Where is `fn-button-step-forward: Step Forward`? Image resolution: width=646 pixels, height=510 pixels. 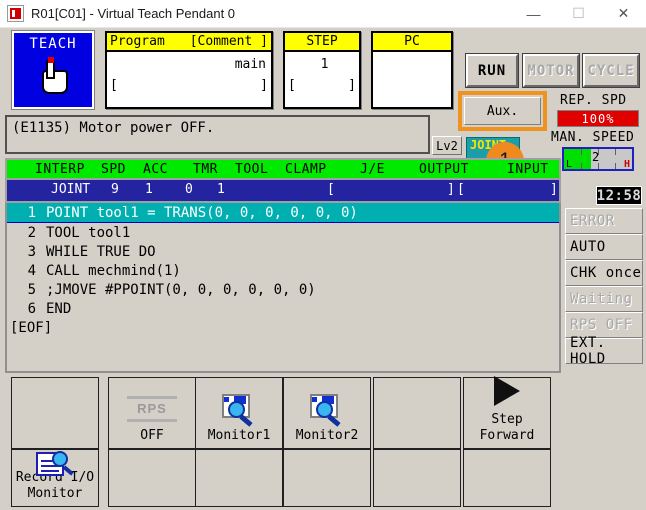 fn-button-step-forward: Step Forward is located at coordinates (507, 412).